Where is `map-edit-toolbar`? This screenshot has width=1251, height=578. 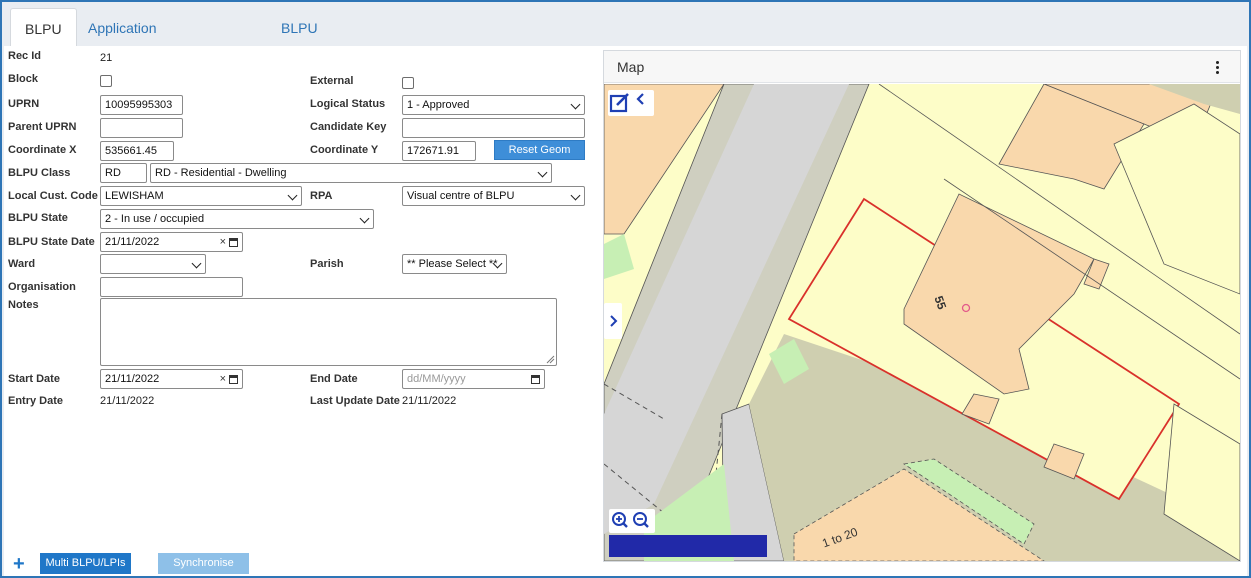 map-edit-toolbar is located at coordinates (631, 103).